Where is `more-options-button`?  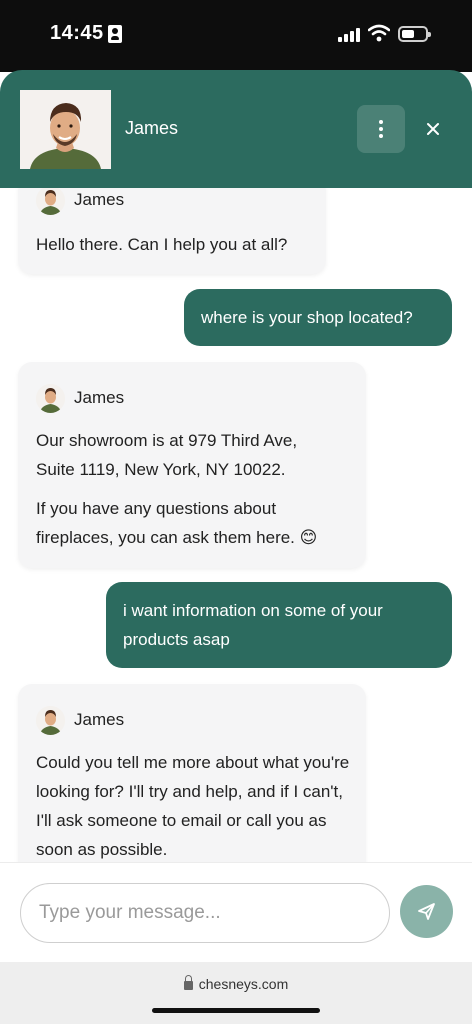 more-options-button is located at coordinates (381, 129).